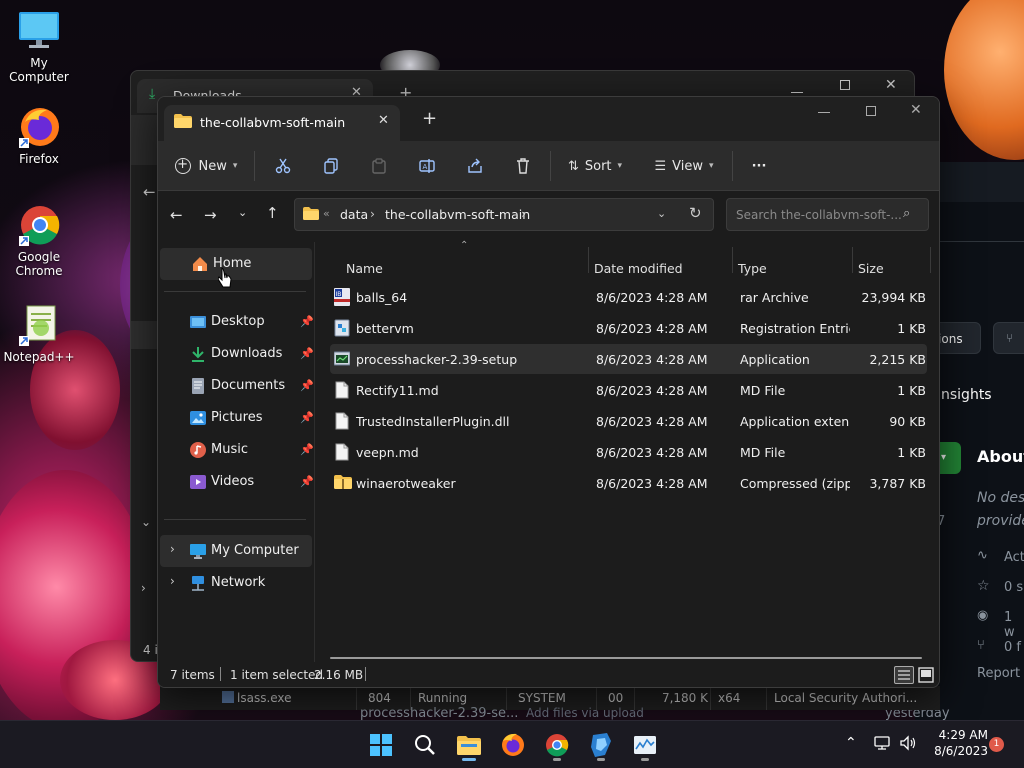  Describe the element at coordinates (893, 259) in the screenshot. I see `column-header-size: Size` at that location.